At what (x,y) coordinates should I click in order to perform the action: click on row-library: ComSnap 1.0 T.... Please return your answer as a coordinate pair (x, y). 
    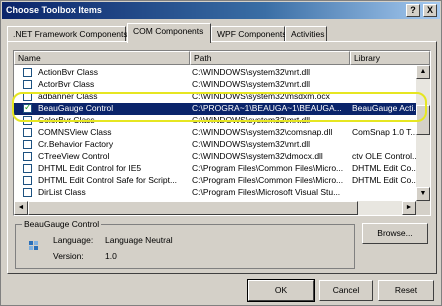
    Looking at the image, I should click on (384, 132).